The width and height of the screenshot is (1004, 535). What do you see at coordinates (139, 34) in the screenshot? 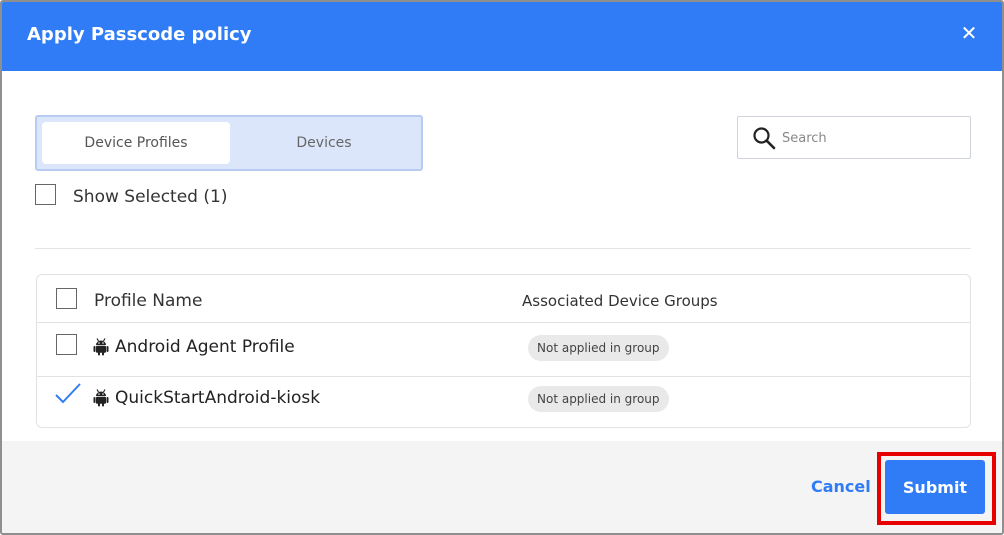
I see `dialog-title: Apply Passcode policy` at bounding box center [139, 34].